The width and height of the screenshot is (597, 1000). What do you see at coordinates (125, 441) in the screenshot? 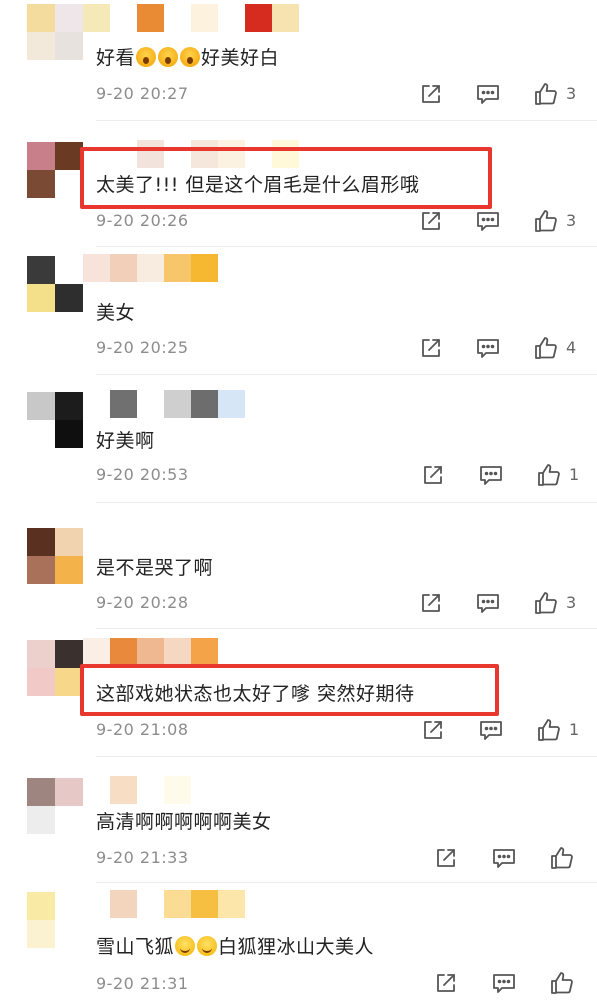
I see `comment-text: 好美啊` at bounding box center [125, 441].